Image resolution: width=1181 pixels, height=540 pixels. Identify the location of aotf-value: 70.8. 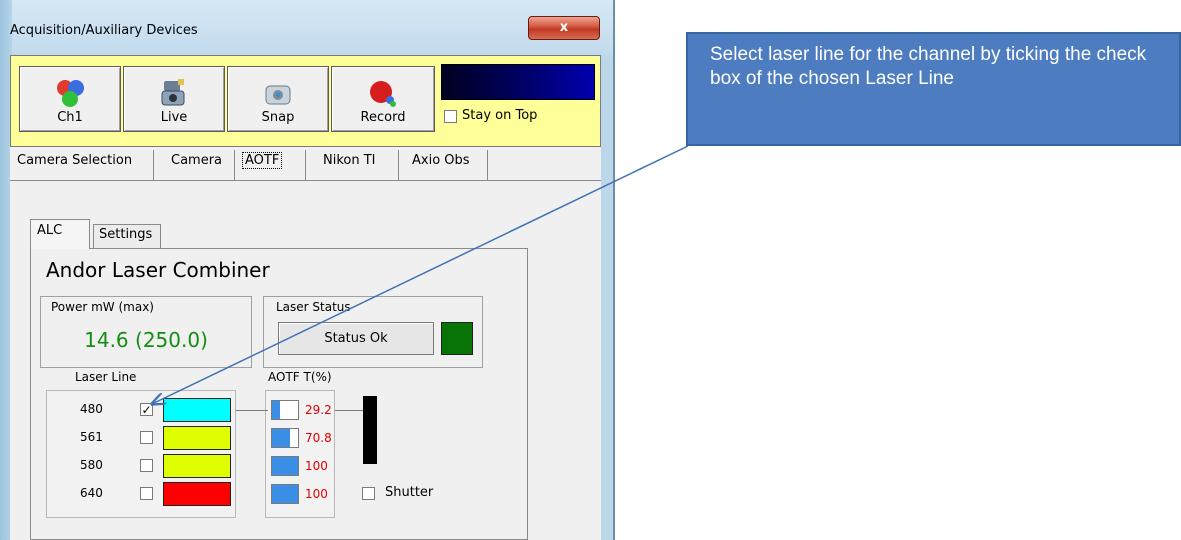
(318, 438).